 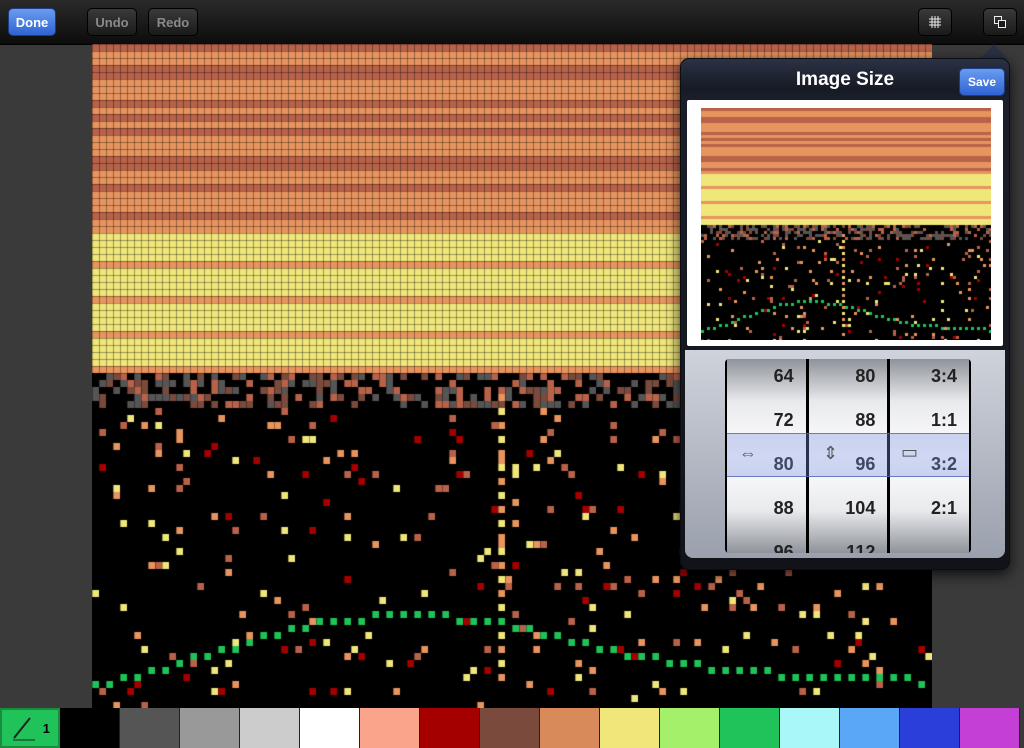 I want to click on image-preview-frame, so click(x=845, y=223).